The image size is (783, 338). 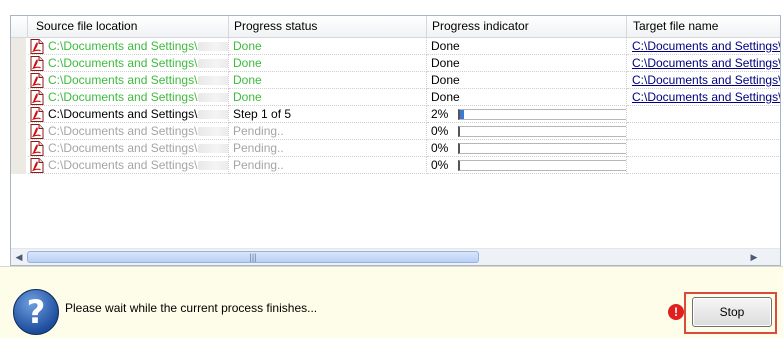 I want to click on scrollbar-thumb: |||, so click(x=253, y=257).